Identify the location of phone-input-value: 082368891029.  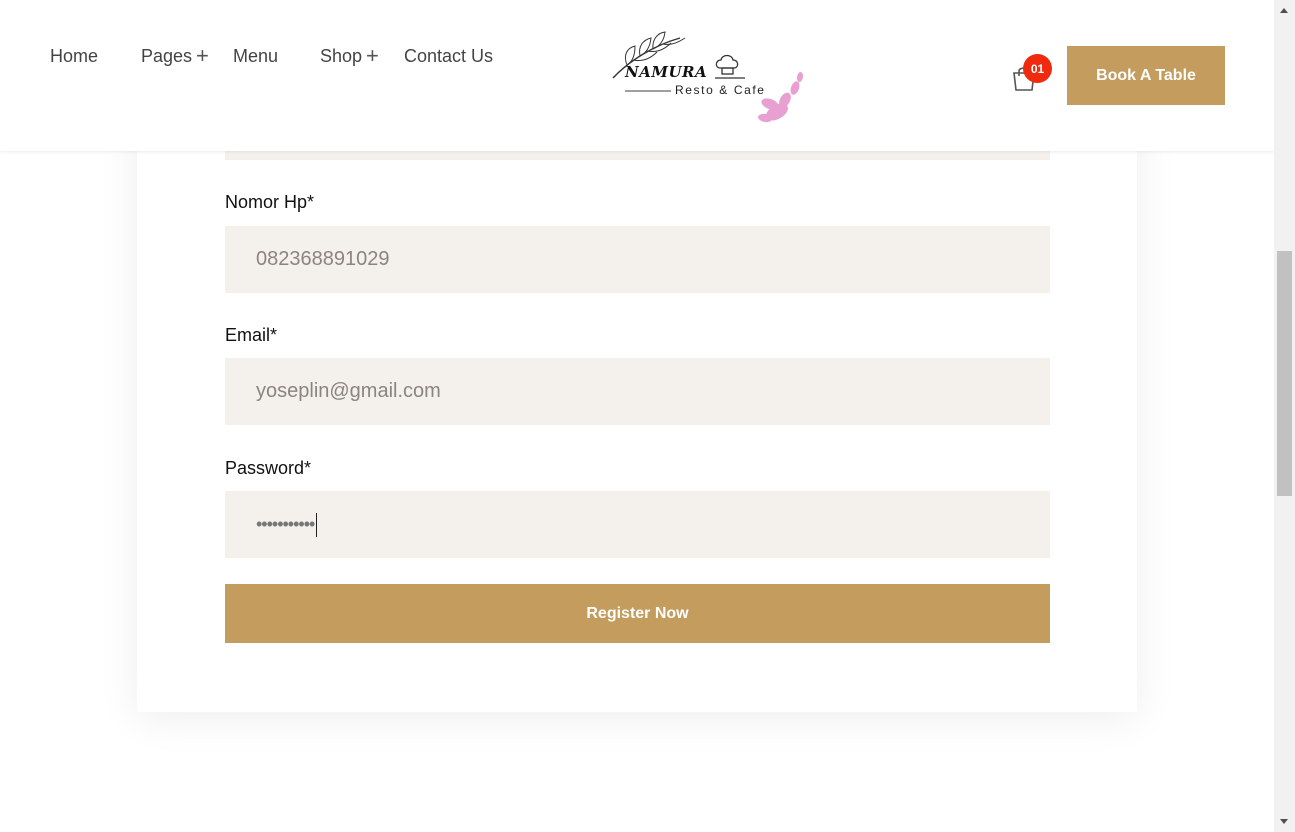
(323, 259).